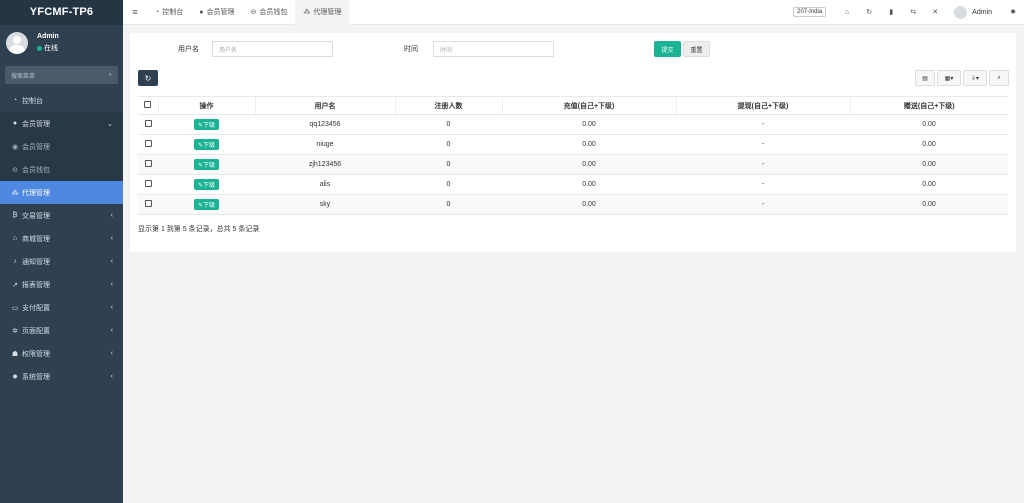 The image size is (1024, 503). What do you see at coordinates (928, 105) in the screenshot?
I see `col-gift: 赠送(自己+下级)` at bounding box center [928, 105].